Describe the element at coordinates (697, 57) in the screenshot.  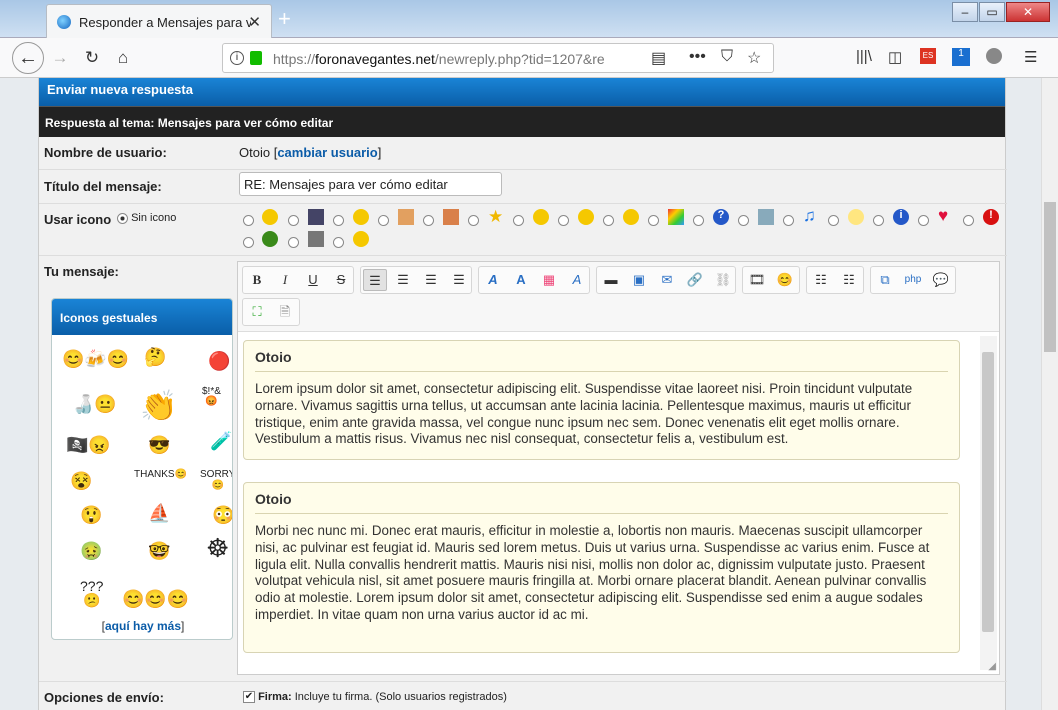
I see `page-actions-icon: •••` at that location.